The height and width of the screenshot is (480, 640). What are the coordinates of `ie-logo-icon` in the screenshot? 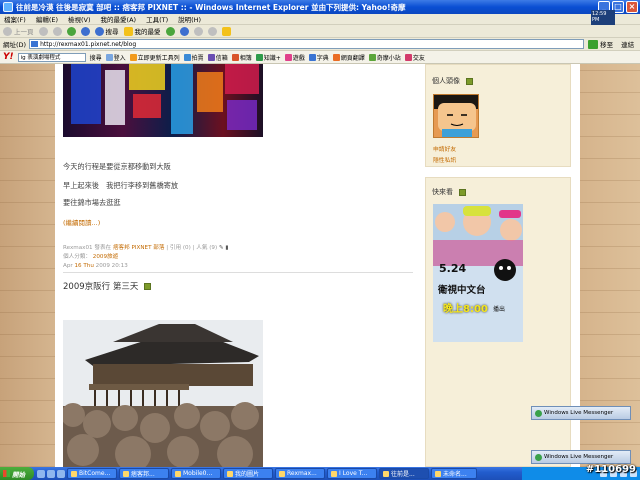 It's located at (8, 7).